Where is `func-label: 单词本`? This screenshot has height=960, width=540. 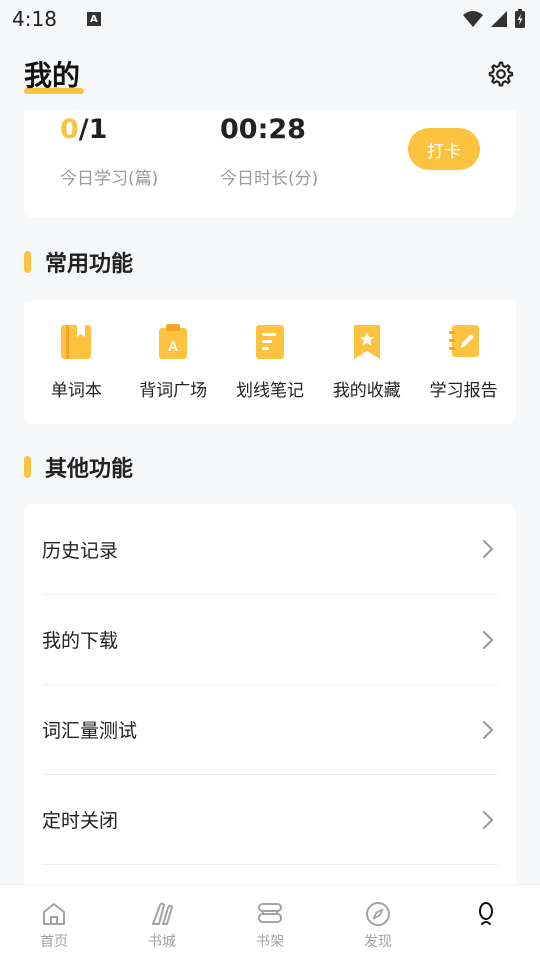
func-label: 单词本 is located at coordinates (76, 391).